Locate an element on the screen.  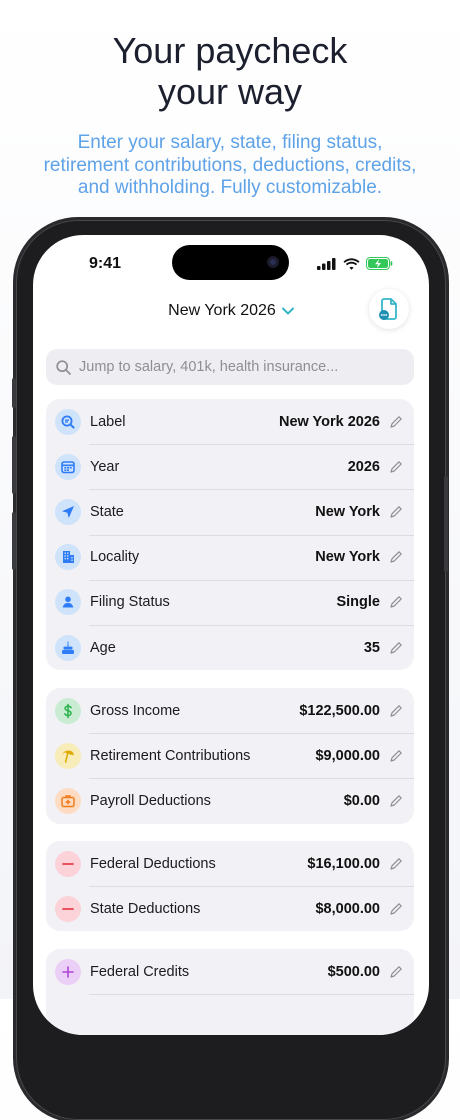
dynamic-island is located at coordinates (230, 262).